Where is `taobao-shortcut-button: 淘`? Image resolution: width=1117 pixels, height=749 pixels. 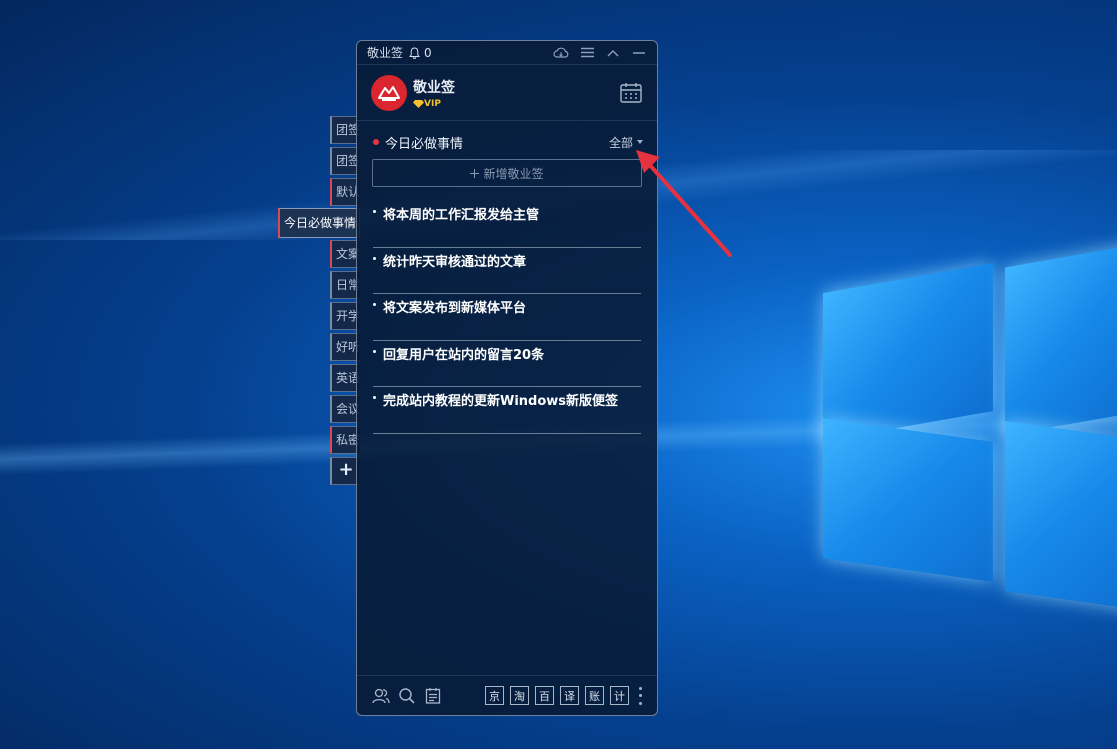 taobao-shortcut-button: 淘 is located at coordinates (519, 695).